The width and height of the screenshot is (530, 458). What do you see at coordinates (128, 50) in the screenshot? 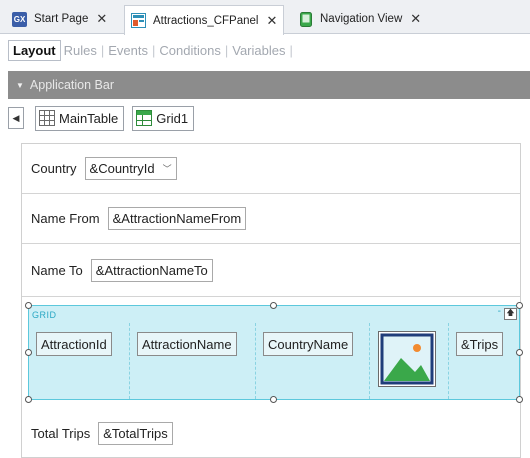
I see `tab-events: Events` at bounding box center [128, 50].